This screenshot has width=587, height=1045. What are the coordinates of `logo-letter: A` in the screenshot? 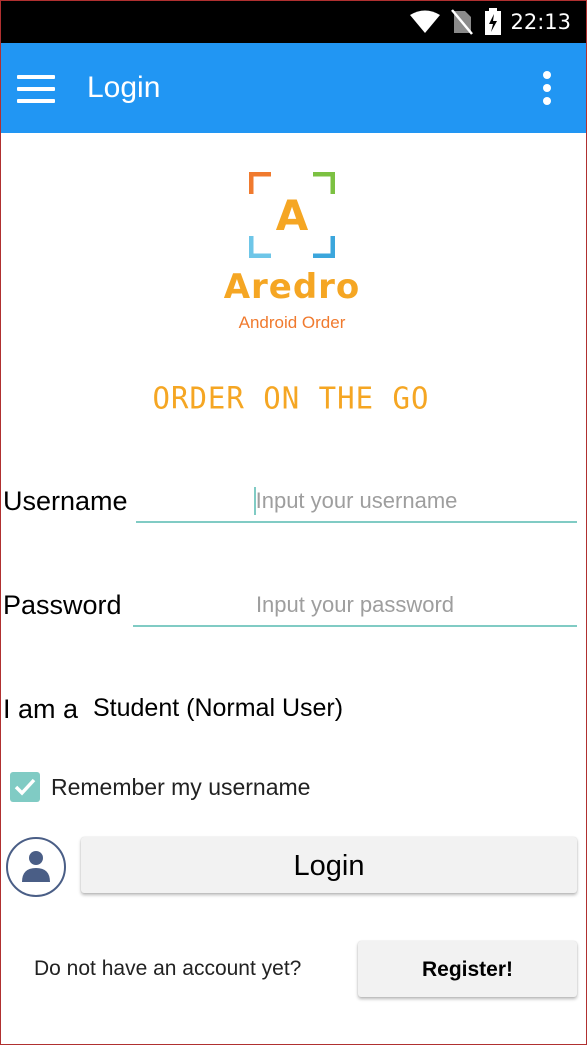 It's located at (292, 215).